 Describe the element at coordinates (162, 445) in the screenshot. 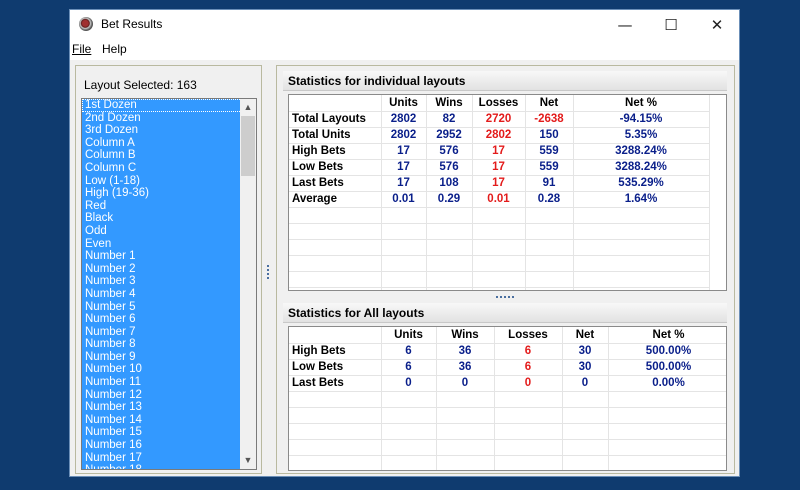

I see `list-item: Number 16` at that location.